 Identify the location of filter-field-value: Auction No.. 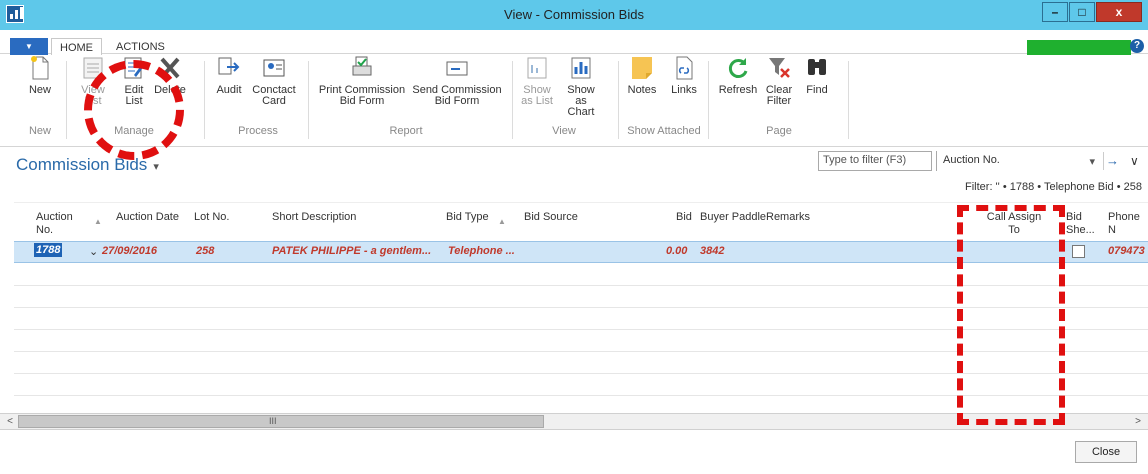
(971, 160).